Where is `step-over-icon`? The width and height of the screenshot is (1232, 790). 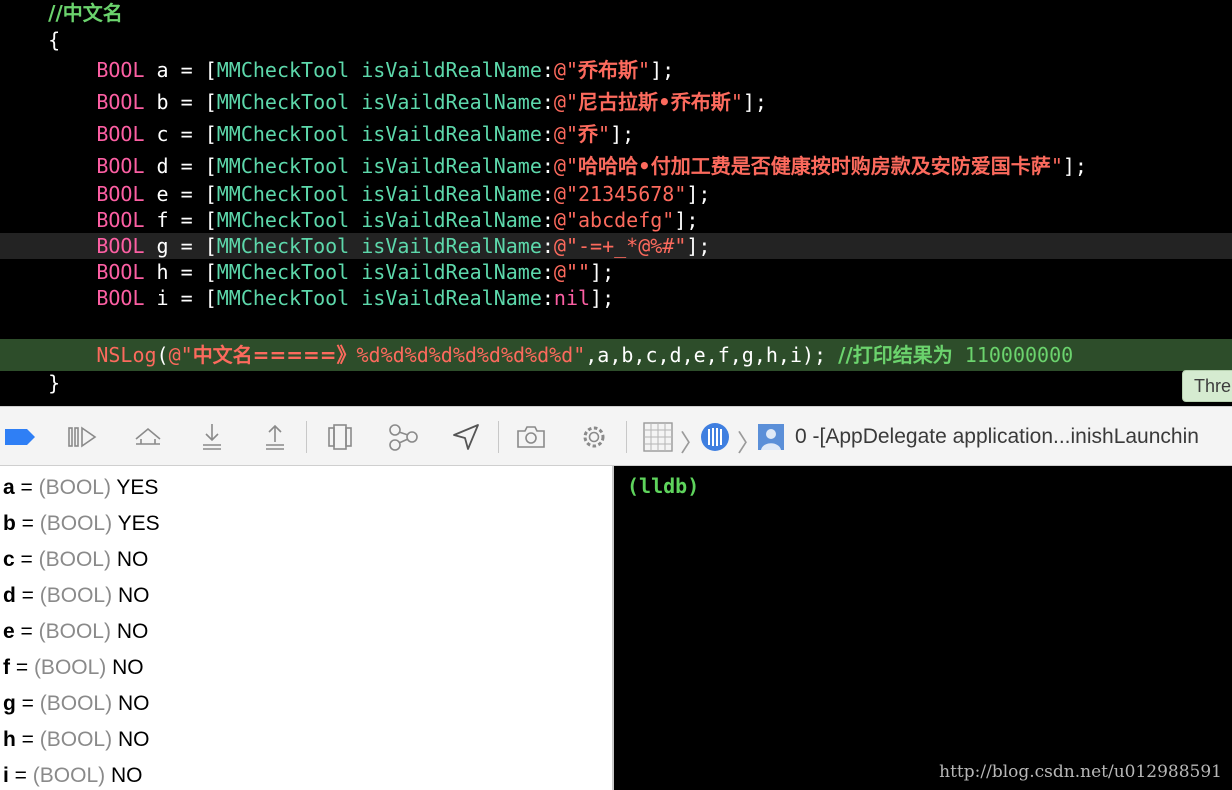
step-over-icon is located at coordinates (148, 436).